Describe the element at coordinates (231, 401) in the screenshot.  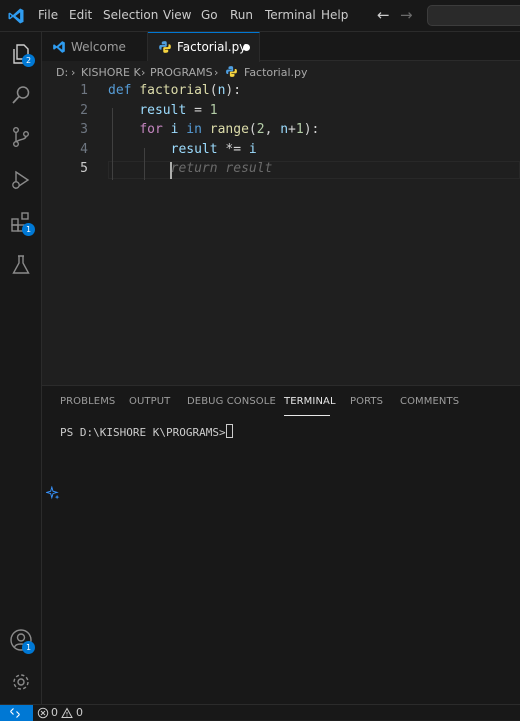
I see `panel-tab-debug-console: DEBUG CONSOLE` at that location.